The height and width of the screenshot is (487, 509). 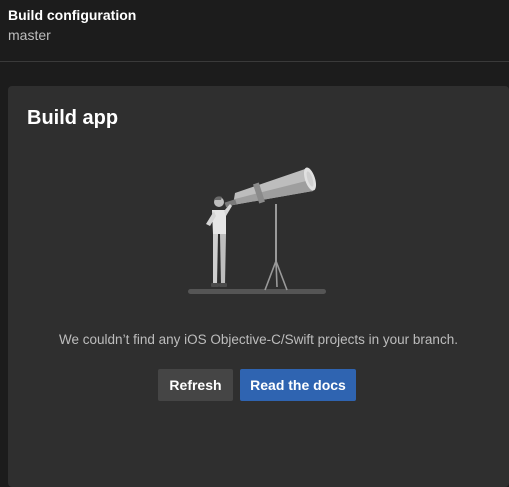 What do you see at coordinates (257, 230) in the screenshot?
I see `telescope-illustration` at bounding box center [257, 230].